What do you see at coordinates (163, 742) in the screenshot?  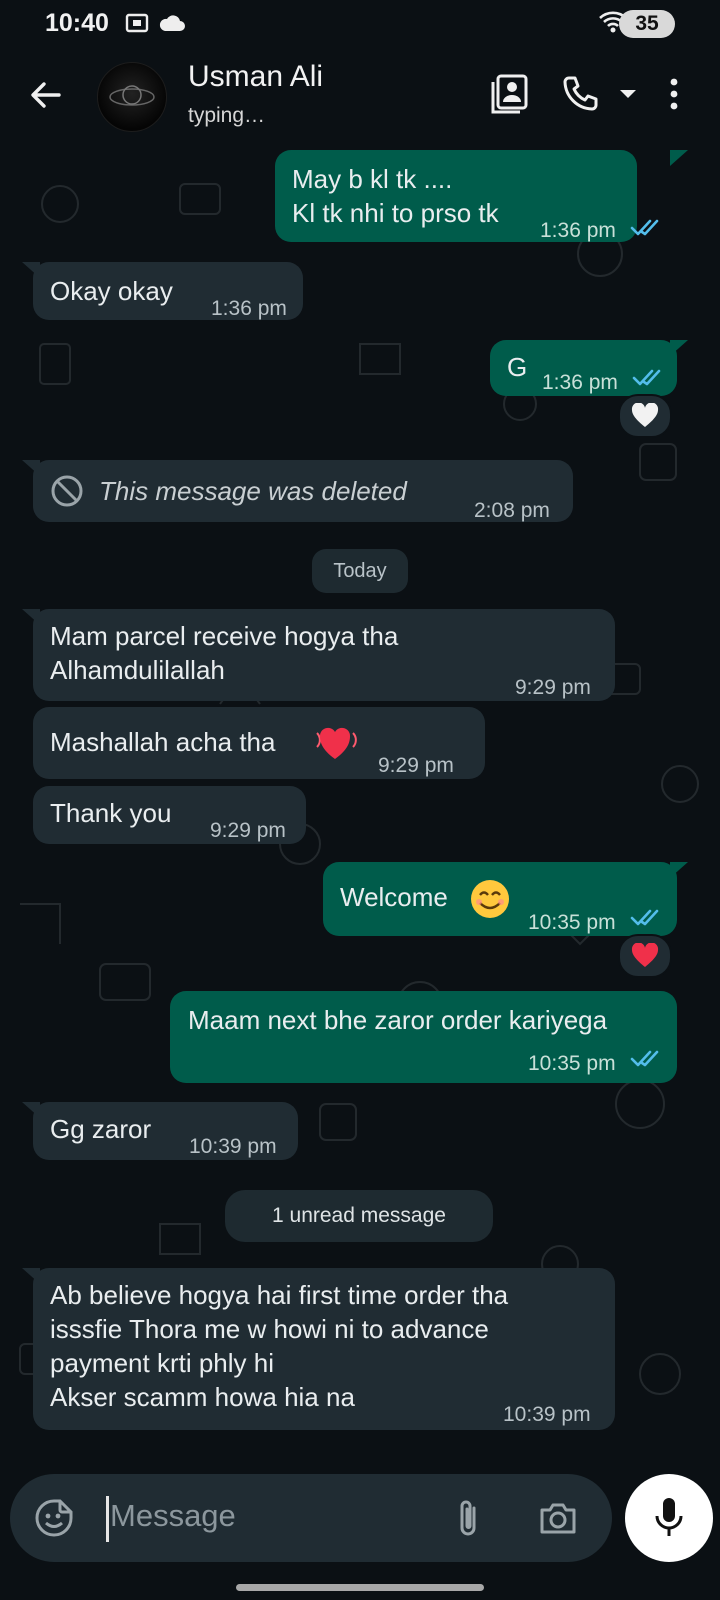 I see `message-text: Mashallah acha tha` at bounding box center [163, 742].